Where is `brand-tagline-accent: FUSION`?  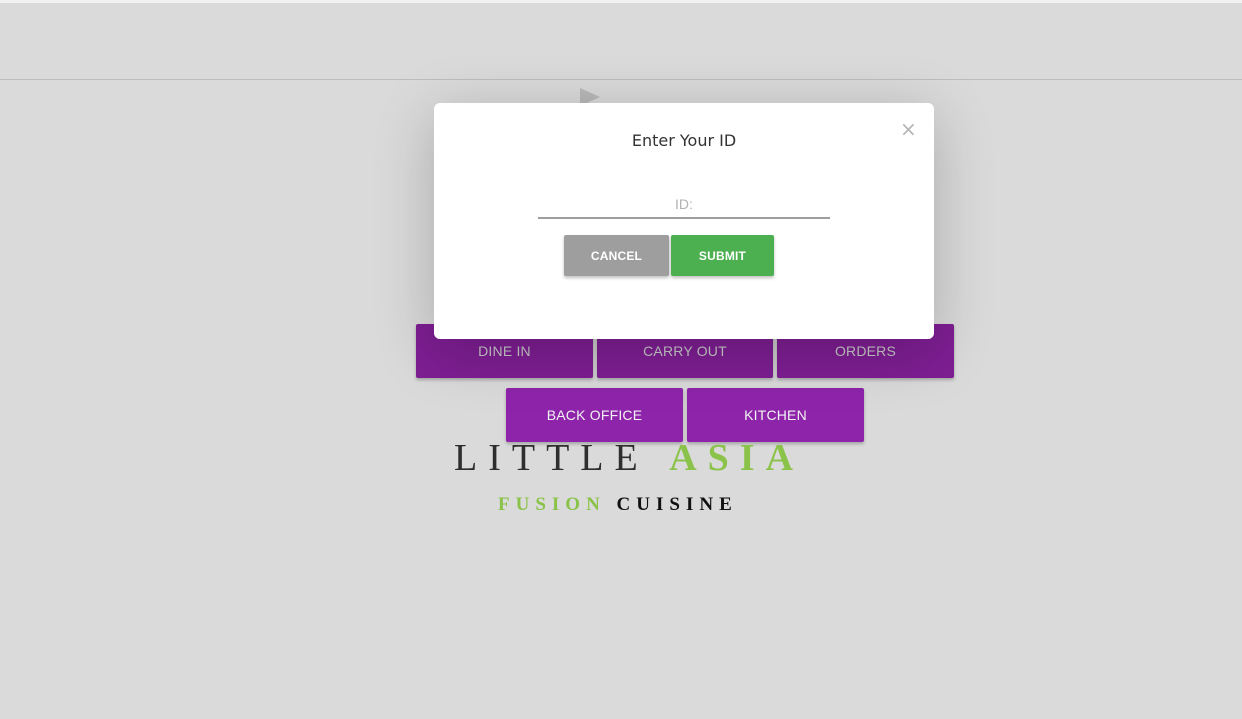 brand-tagline-accent: FUSION is located at coordinates (552, 504).